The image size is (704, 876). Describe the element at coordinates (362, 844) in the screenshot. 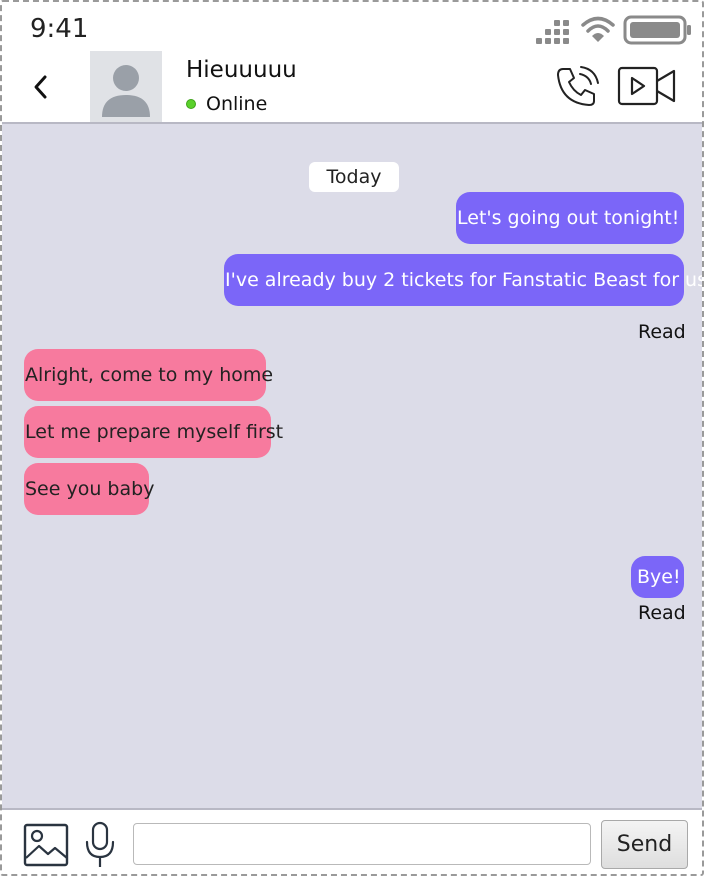

I see `message-input` at that location.